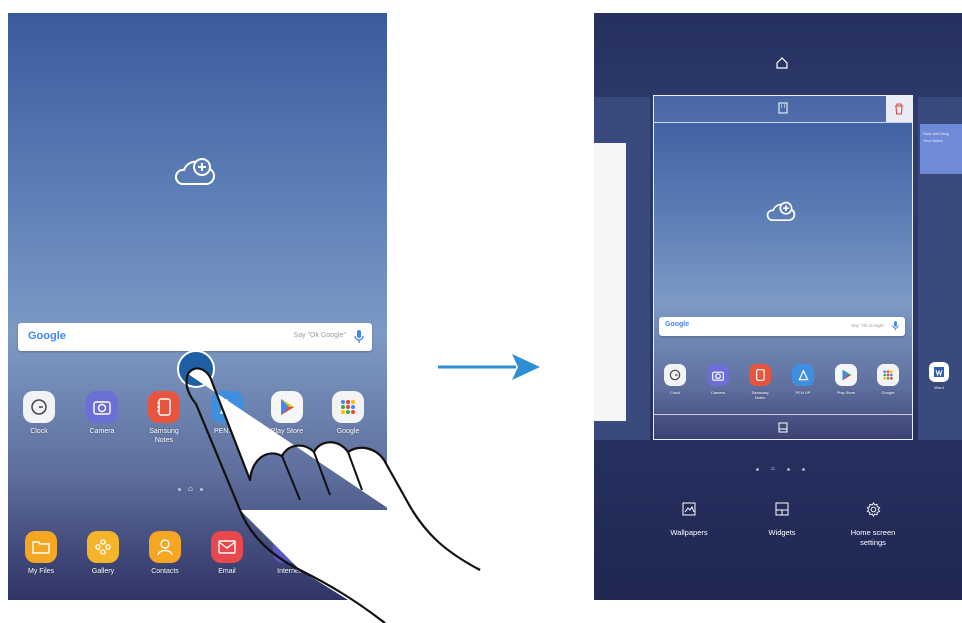 The width and height of the screenshot is (962, 623). I want to click on next-page-preview: Hold and Drag Your Notes Word, so click(940, 268).